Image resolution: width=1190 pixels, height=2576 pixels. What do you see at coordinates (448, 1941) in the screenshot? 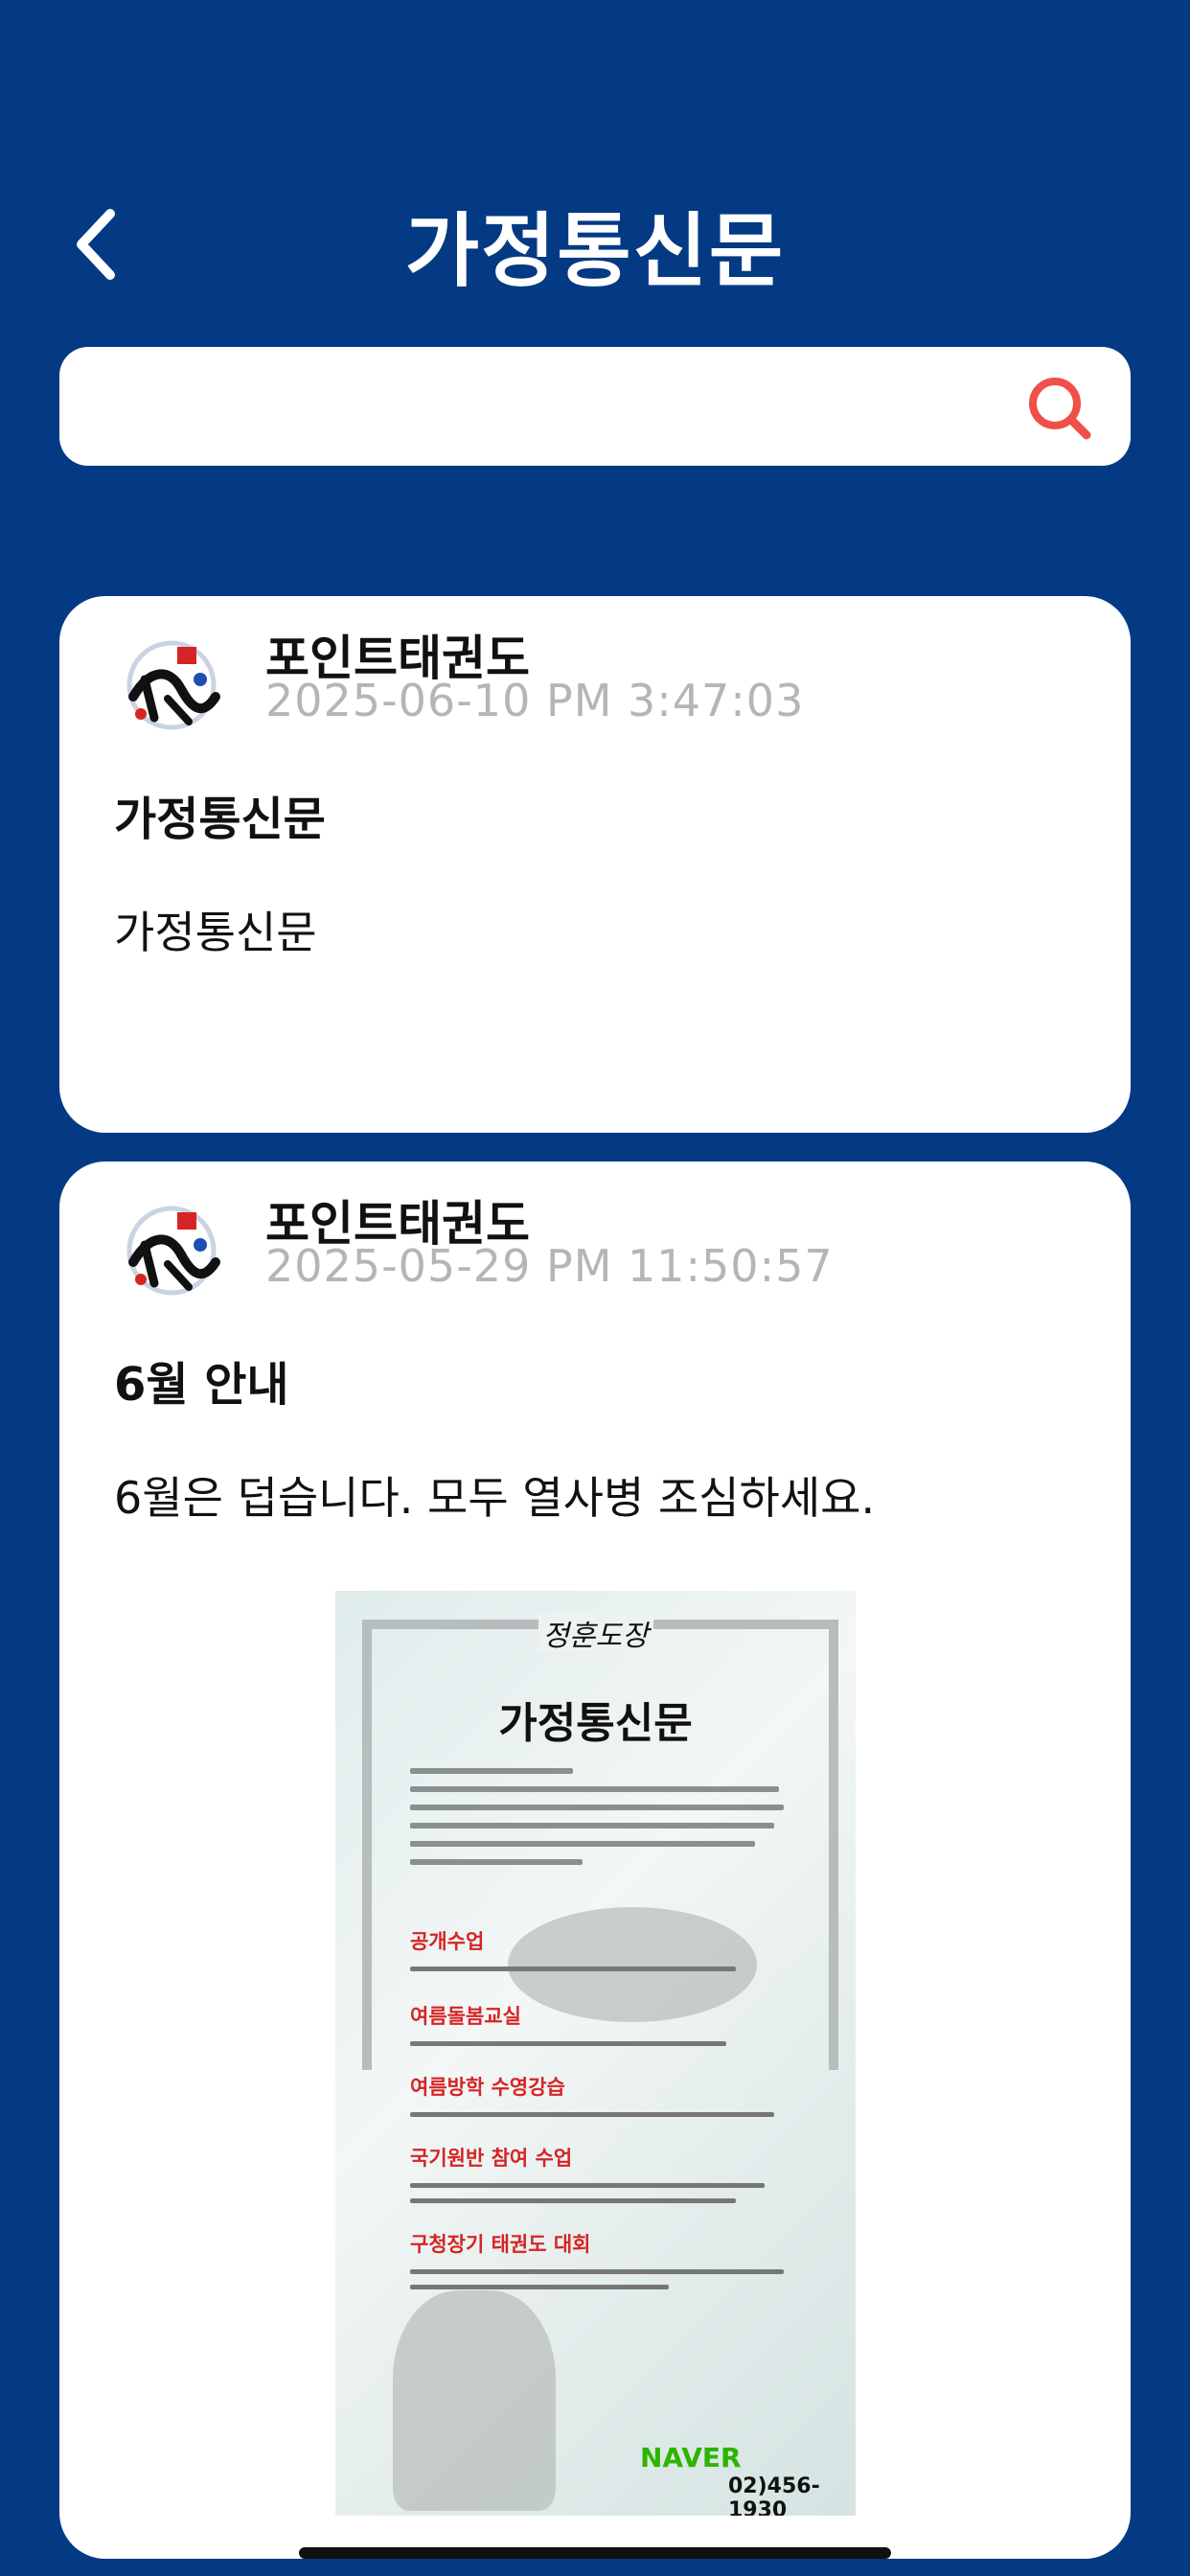
I see `poster-section: 공개수업` at bounding box center [448, 1941].